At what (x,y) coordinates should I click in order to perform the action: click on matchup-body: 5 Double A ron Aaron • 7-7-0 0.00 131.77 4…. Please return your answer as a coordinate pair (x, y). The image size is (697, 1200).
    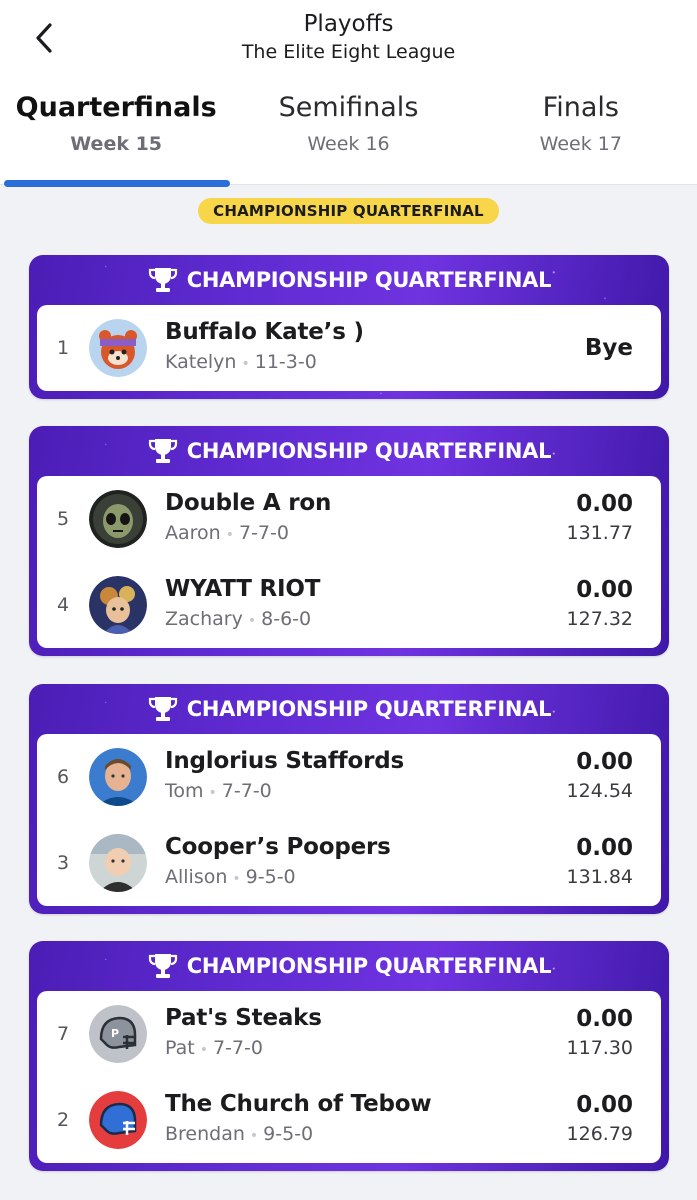
    Looking at the image, I should click on (349, 562).